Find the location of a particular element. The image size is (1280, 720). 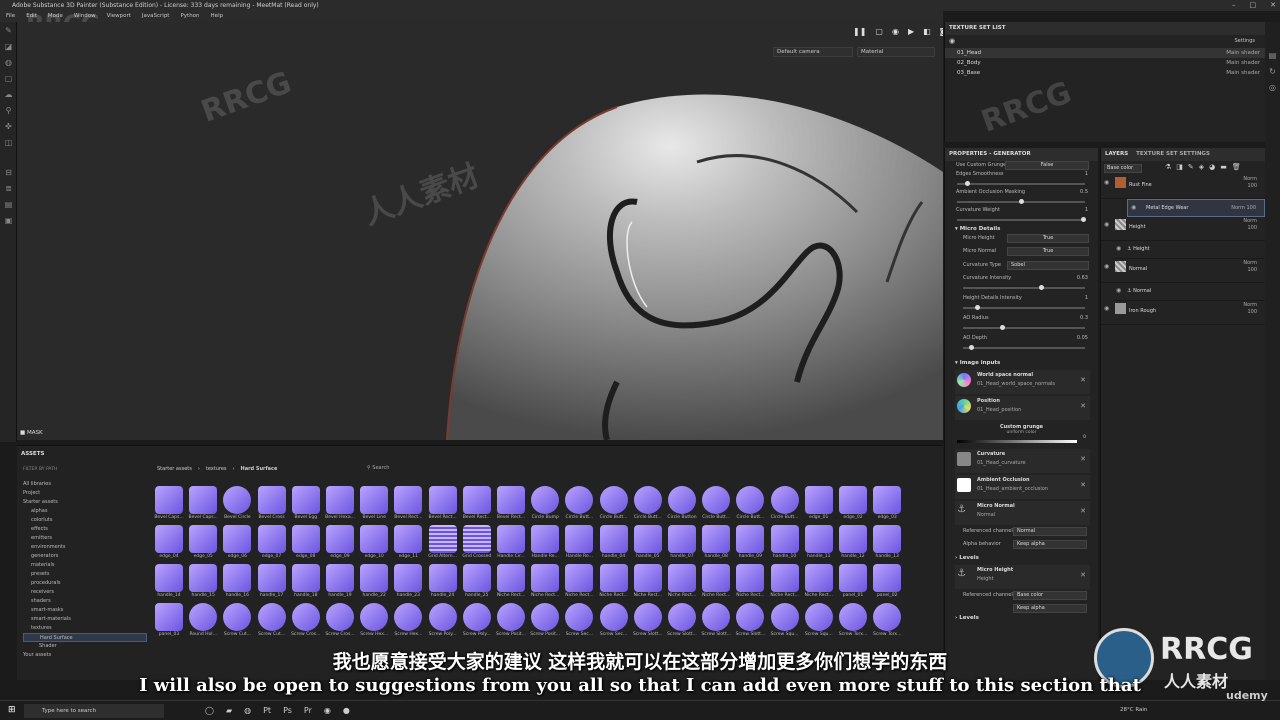

height-details-slider is located at coordinates (1024, 307).